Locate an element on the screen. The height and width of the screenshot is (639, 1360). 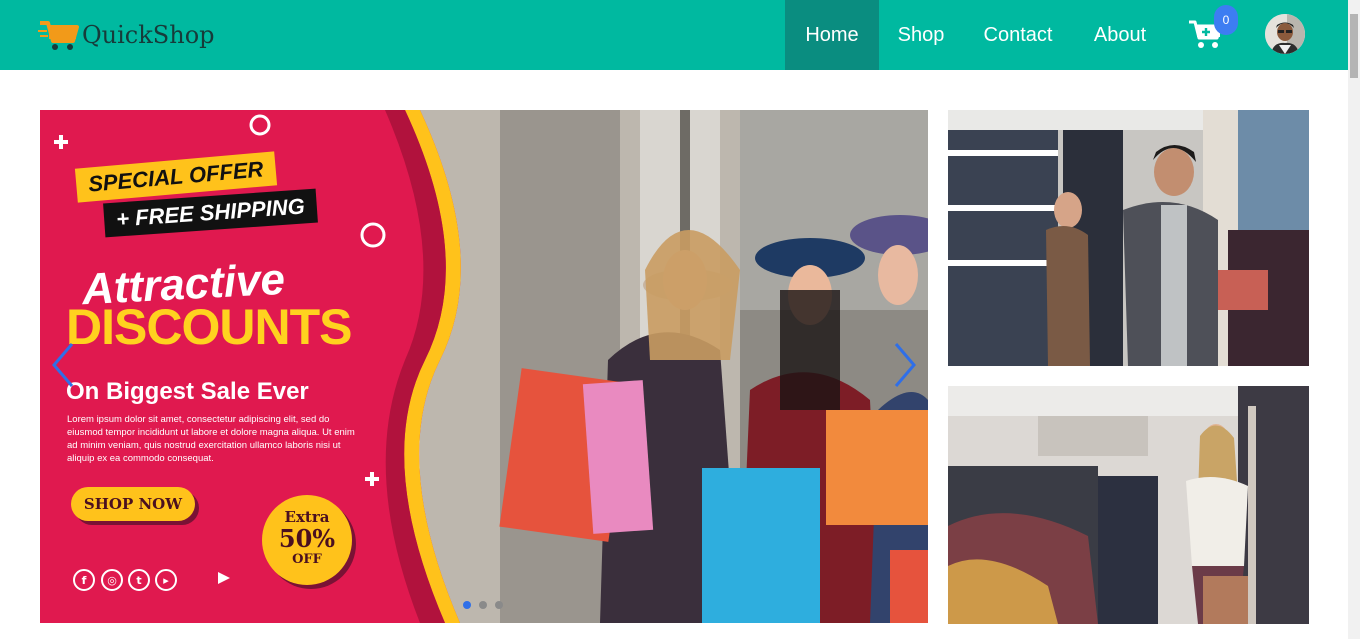
instagram-icon: ◎ is located at coordinates (112, 580).